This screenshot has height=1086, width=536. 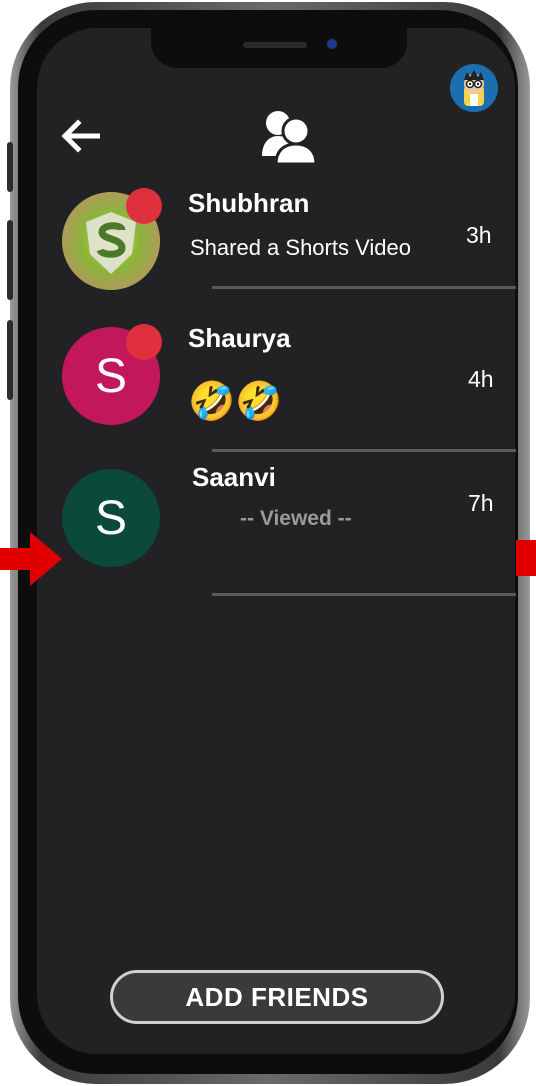 I want to click on conversation-message: Shared a Shorts Video, so click(x=300, y=247).